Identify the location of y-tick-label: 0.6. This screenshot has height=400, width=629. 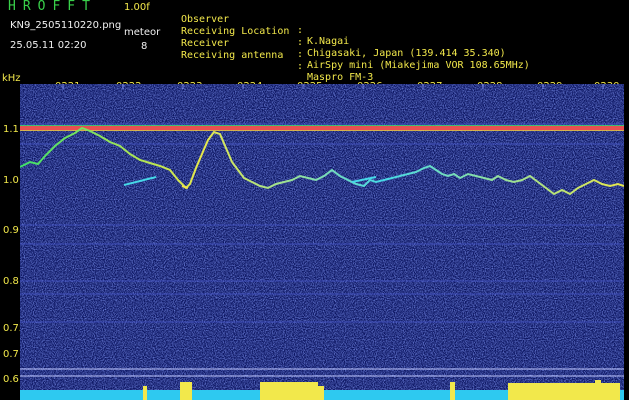
(11, 379).